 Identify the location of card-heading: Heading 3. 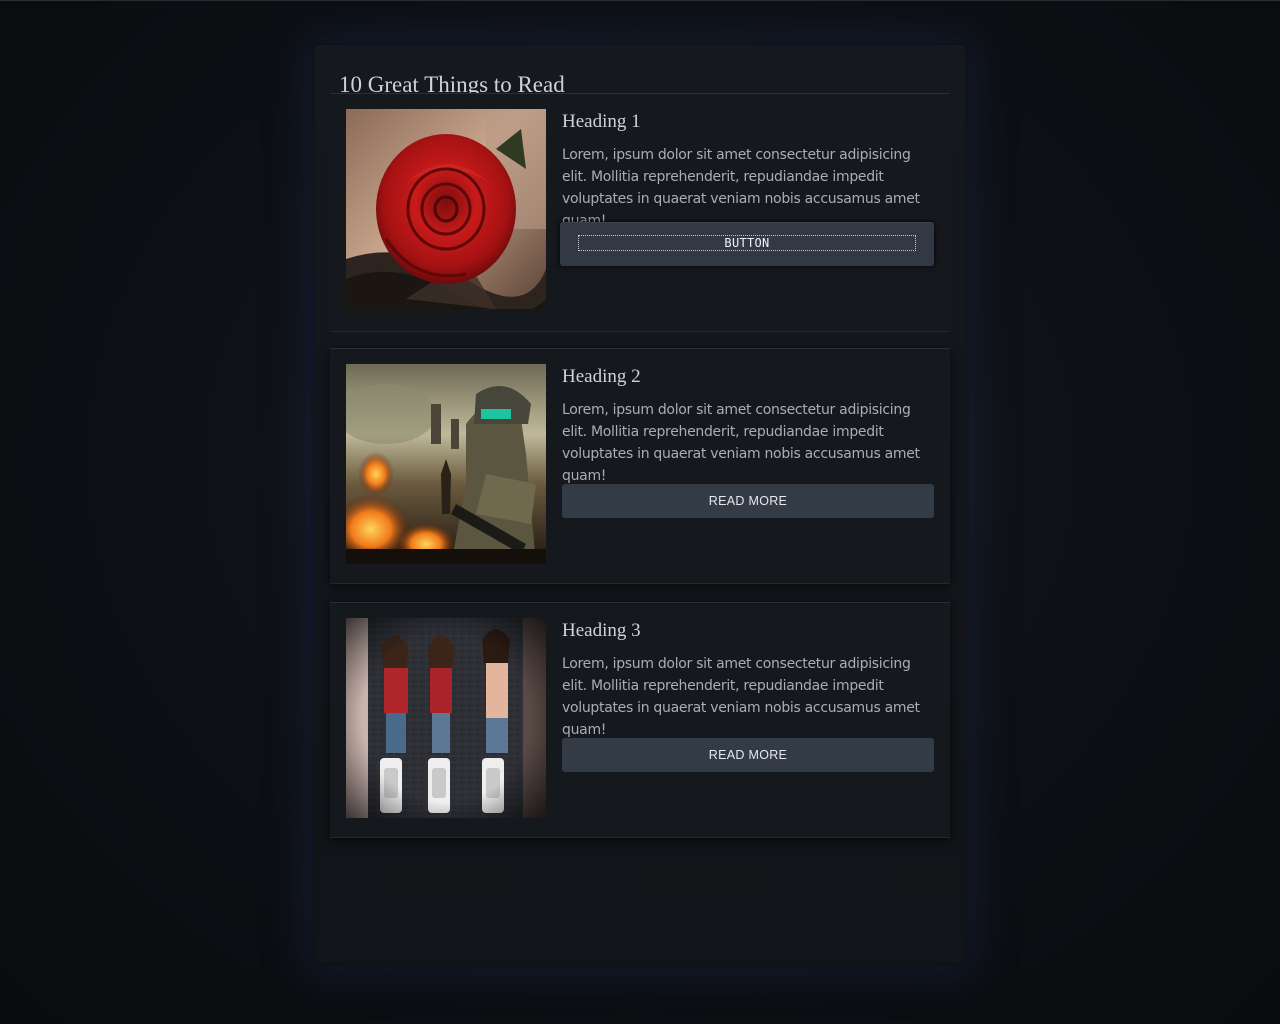
(601, 630).